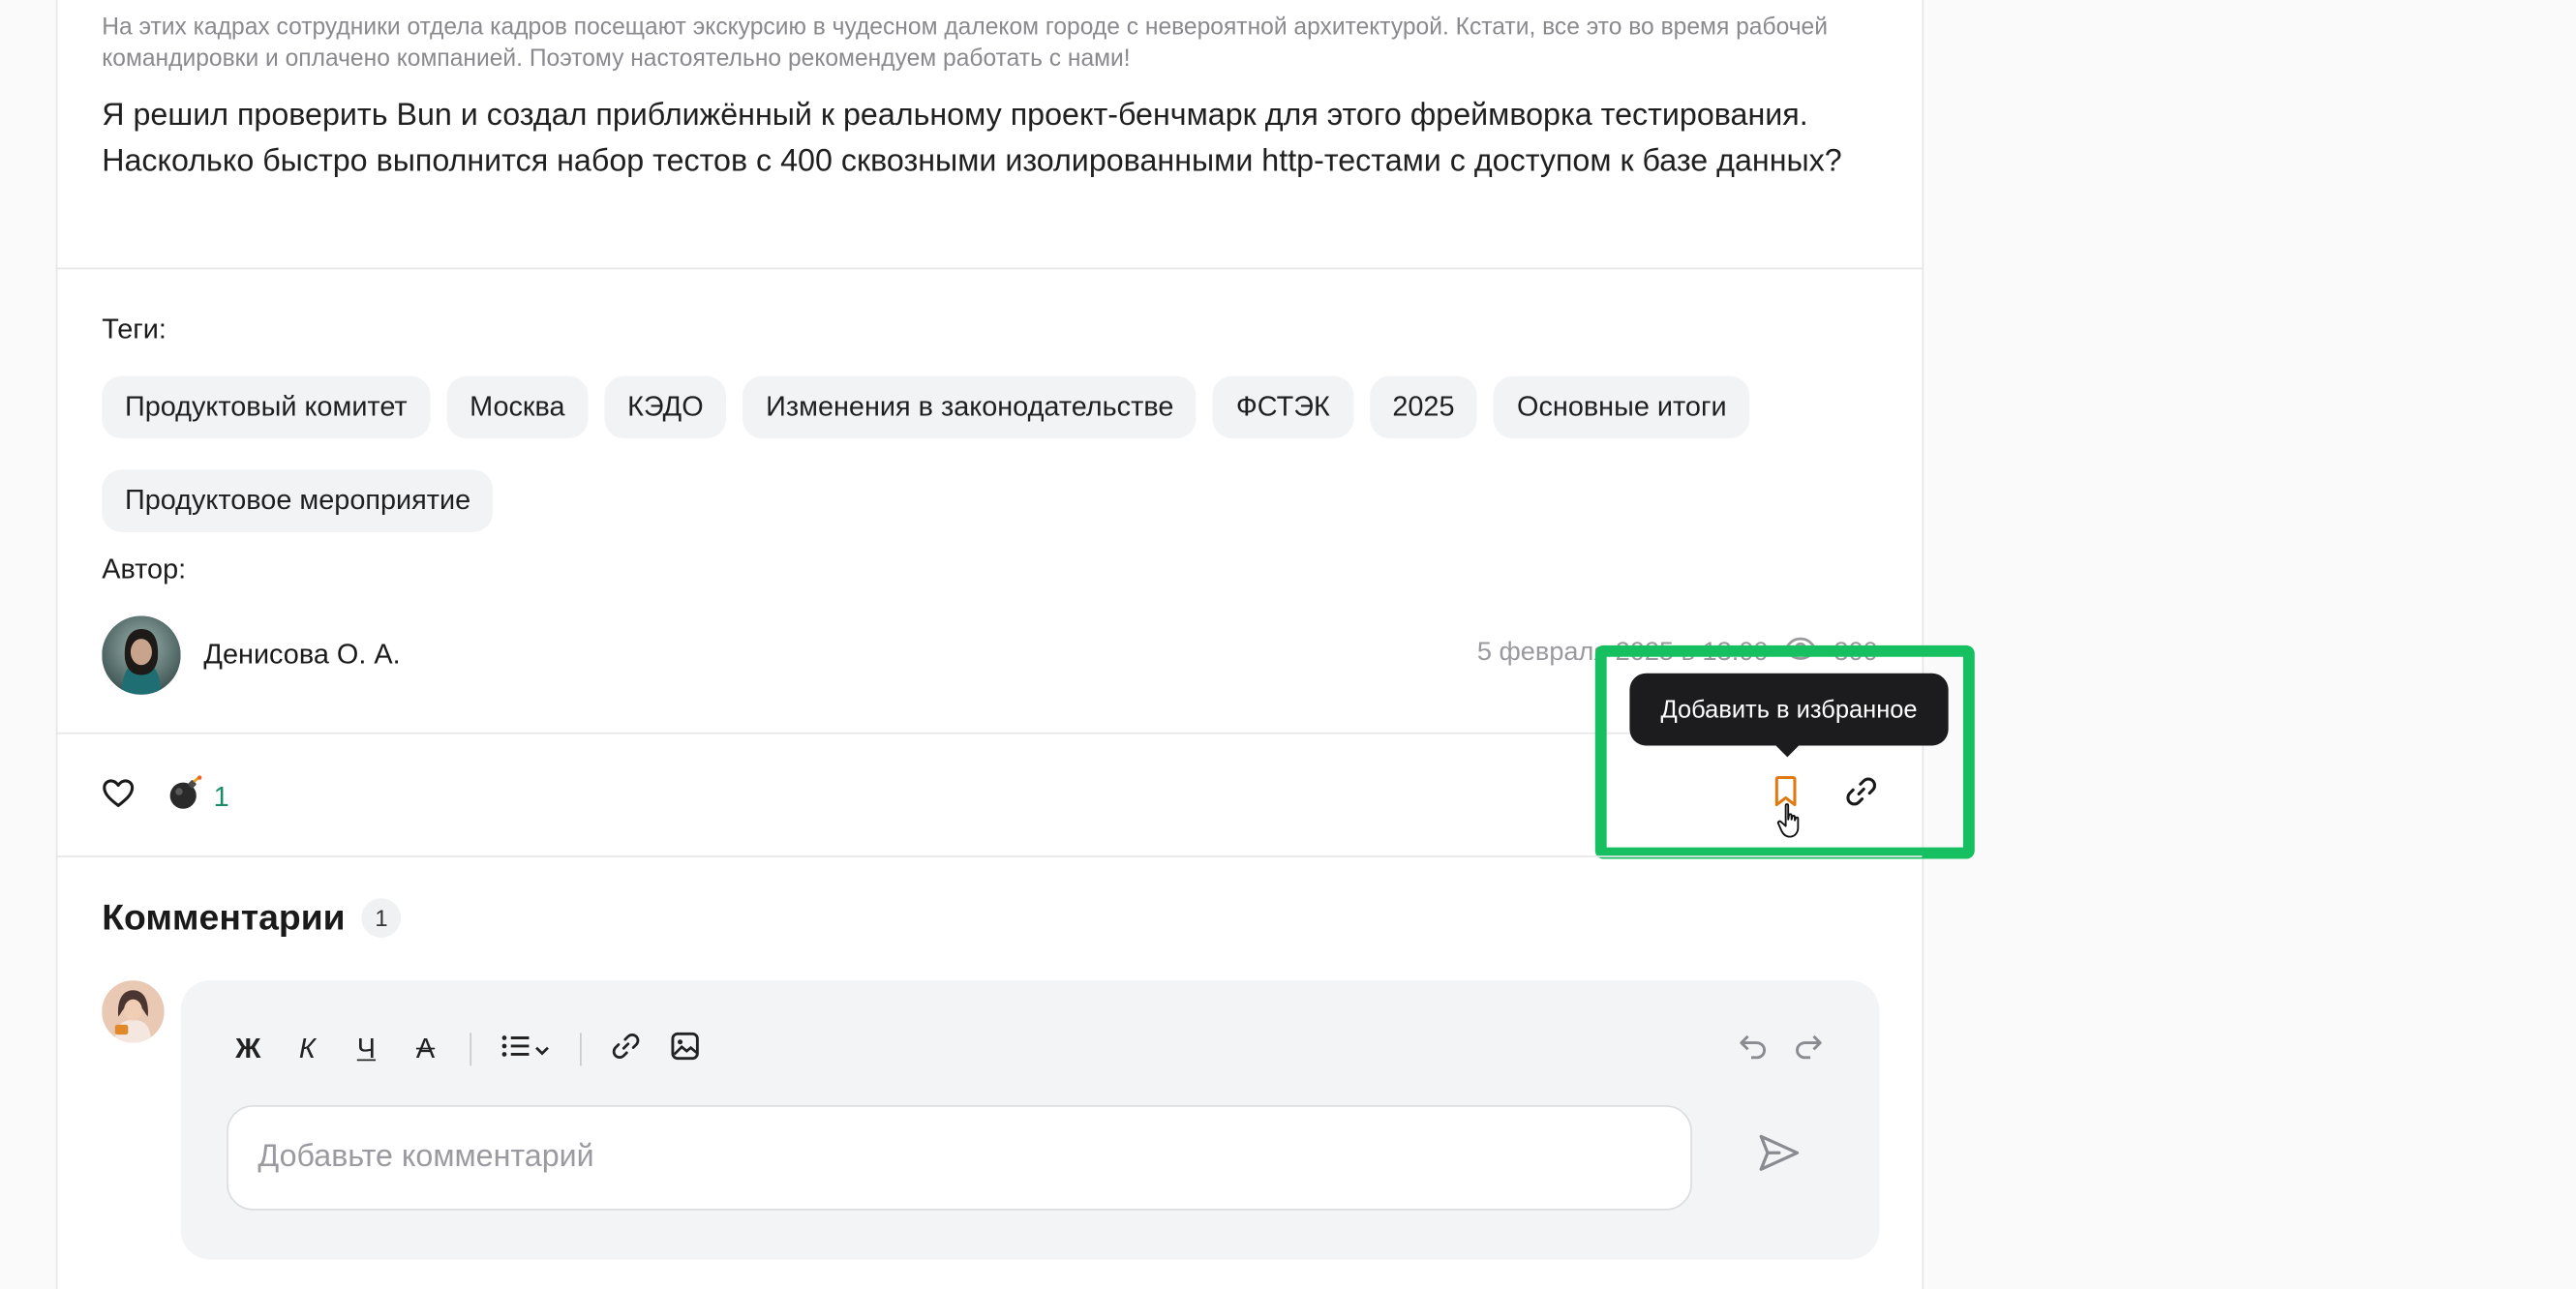 The height and width of the screenshot is (1289, 2576). I want to click on format-toolbar: Ж К Ч А, so click(467, 1050).